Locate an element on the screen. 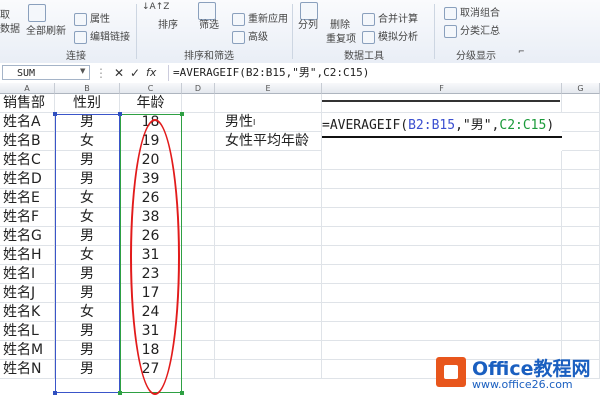 The width and height of the screenshot is (600, 400). cancel-formula-button: ✕ is located at coordinates (119, 73).